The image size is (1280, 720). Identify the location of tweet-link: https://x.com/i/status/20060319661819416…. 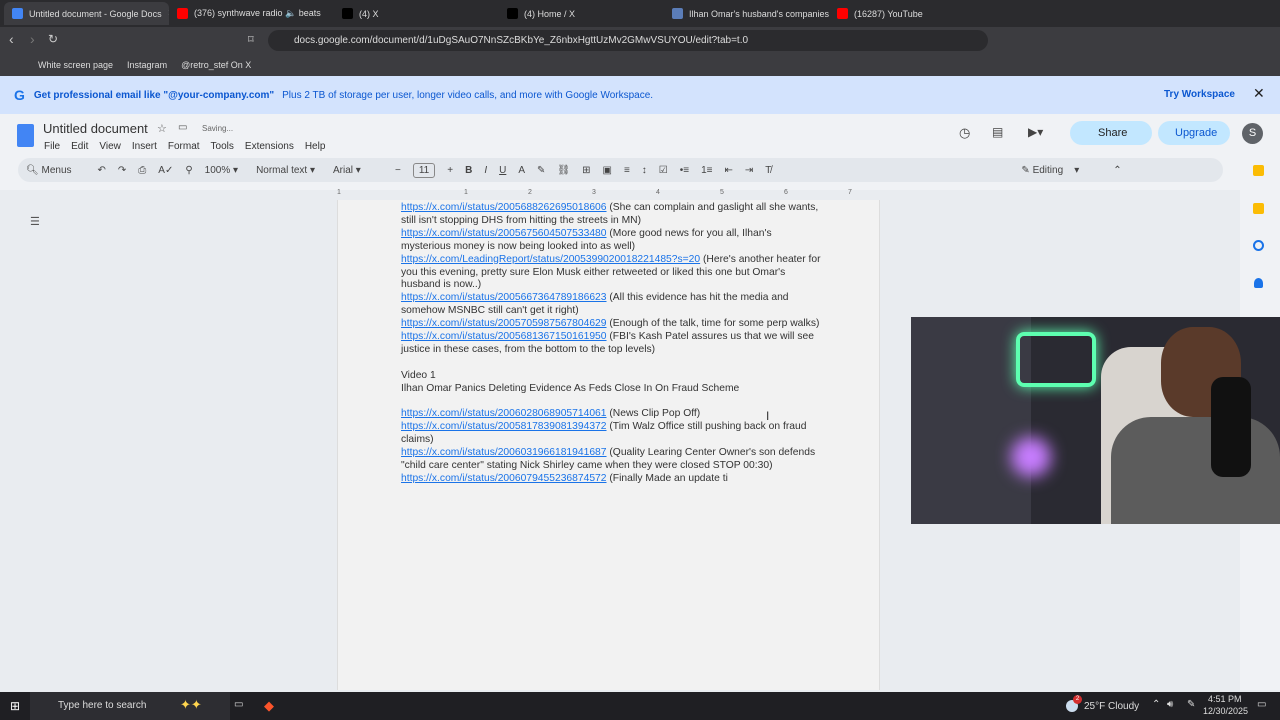
(504, 452).